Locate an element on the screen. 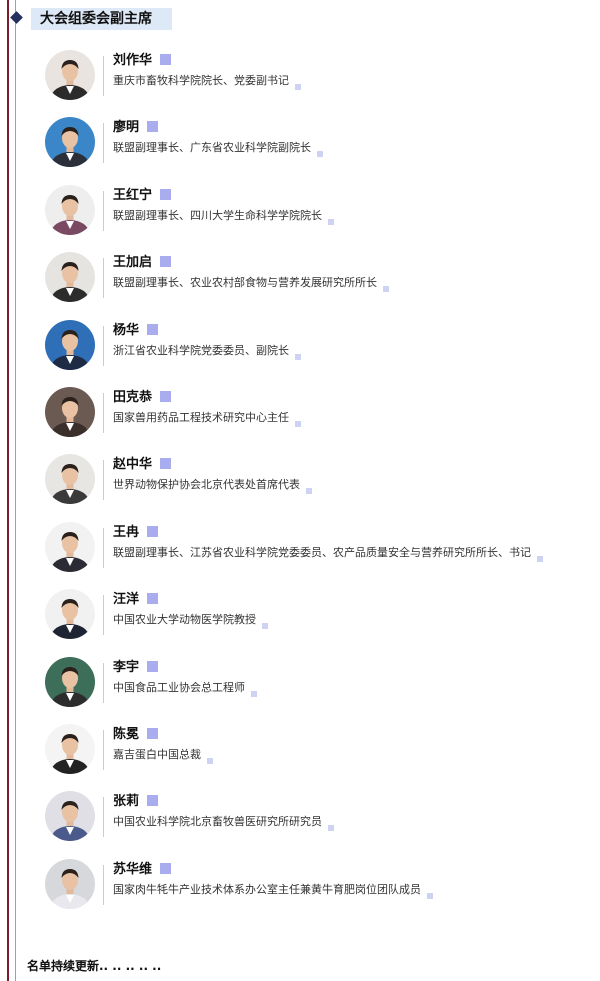  member-role: 中国农业大学动物医学院教授 is located at coordinates (190, 620).